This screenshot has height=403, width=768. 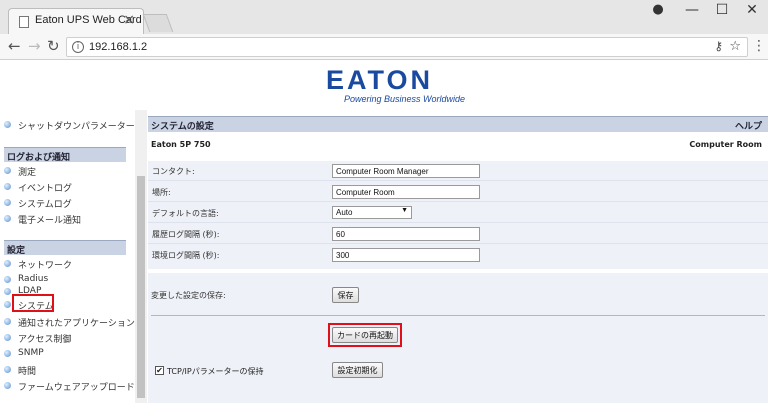 What do you see at coordinates (76, 388) in the screenshot?
I see `sidebar-item-label: ファームウェアアップロード` at bounding box center [76, 388].